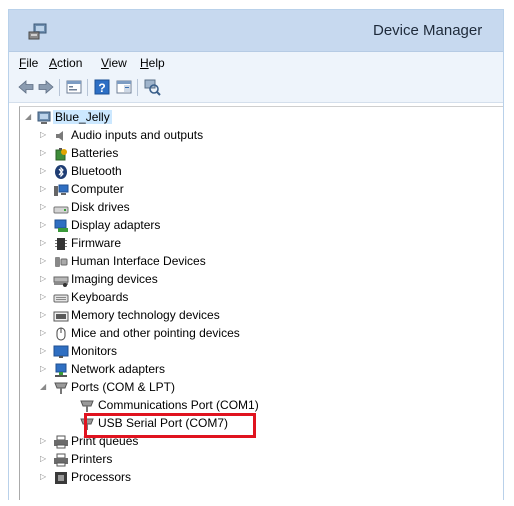 This screenshot has height=506, width=514. What do you see at coordinates (105, 441) in the screenshot?
I see `tree-item-label: Print queues` at bounding box center [105, 441].